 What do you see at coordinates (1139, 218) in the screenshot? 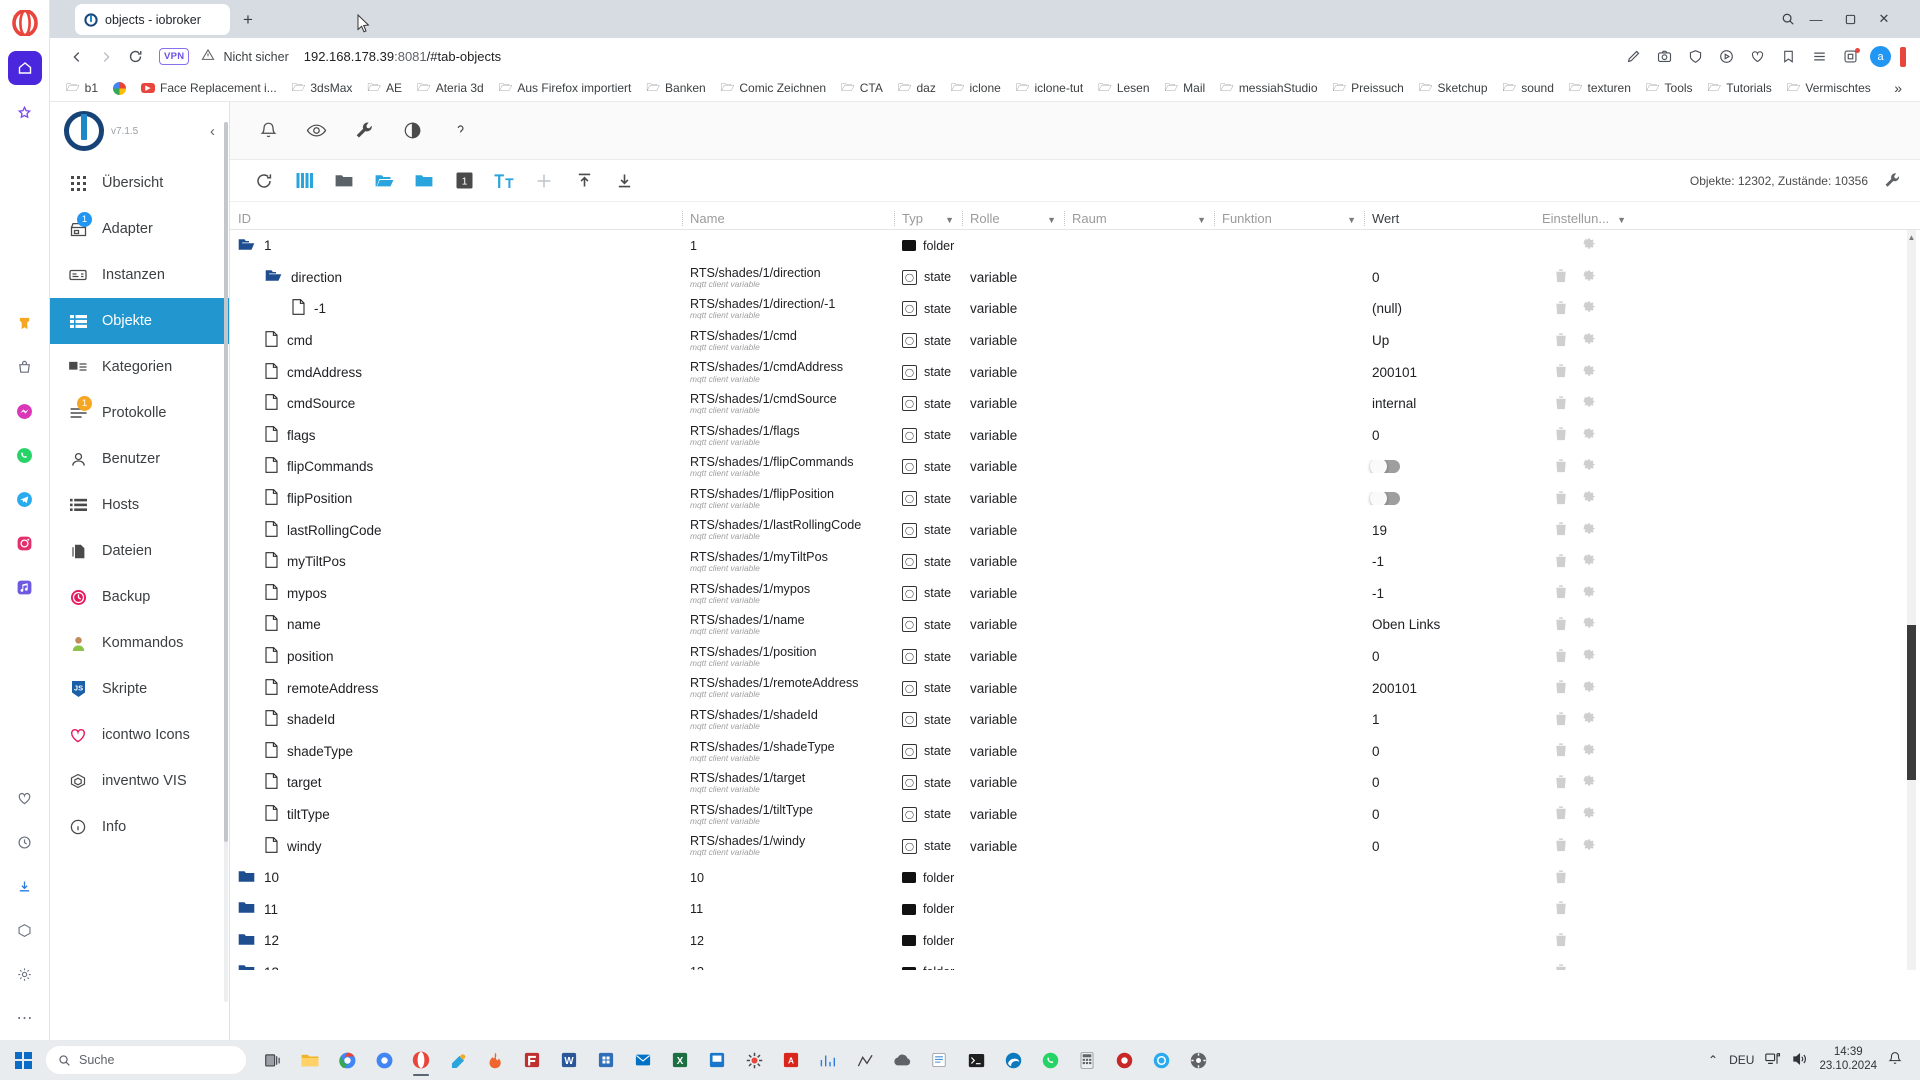
I see `column-header-raum: Raum ▼` at bounding box center [1139, 218].